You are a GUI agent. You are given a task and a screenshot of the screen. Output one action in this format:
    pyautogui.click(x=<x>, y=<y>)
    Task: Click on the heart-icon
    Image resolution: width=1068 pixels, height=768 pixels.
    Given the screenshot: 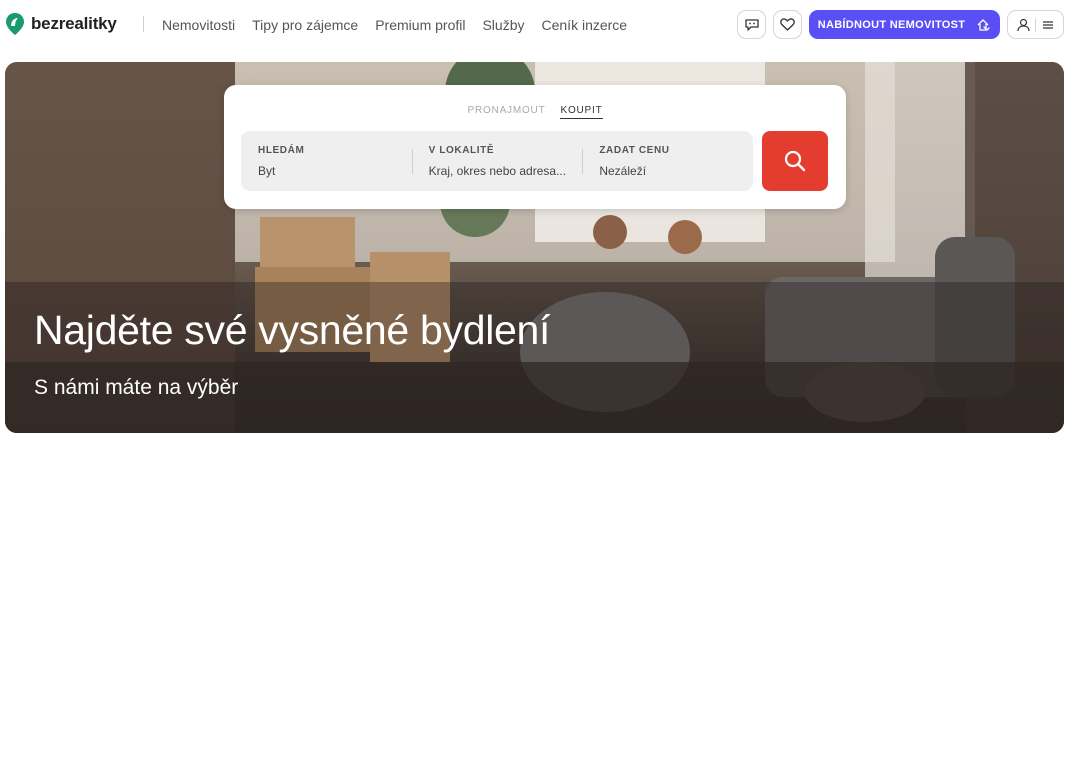 What is the action you would take?
    pyautogui.click(x=787, y=24)
    